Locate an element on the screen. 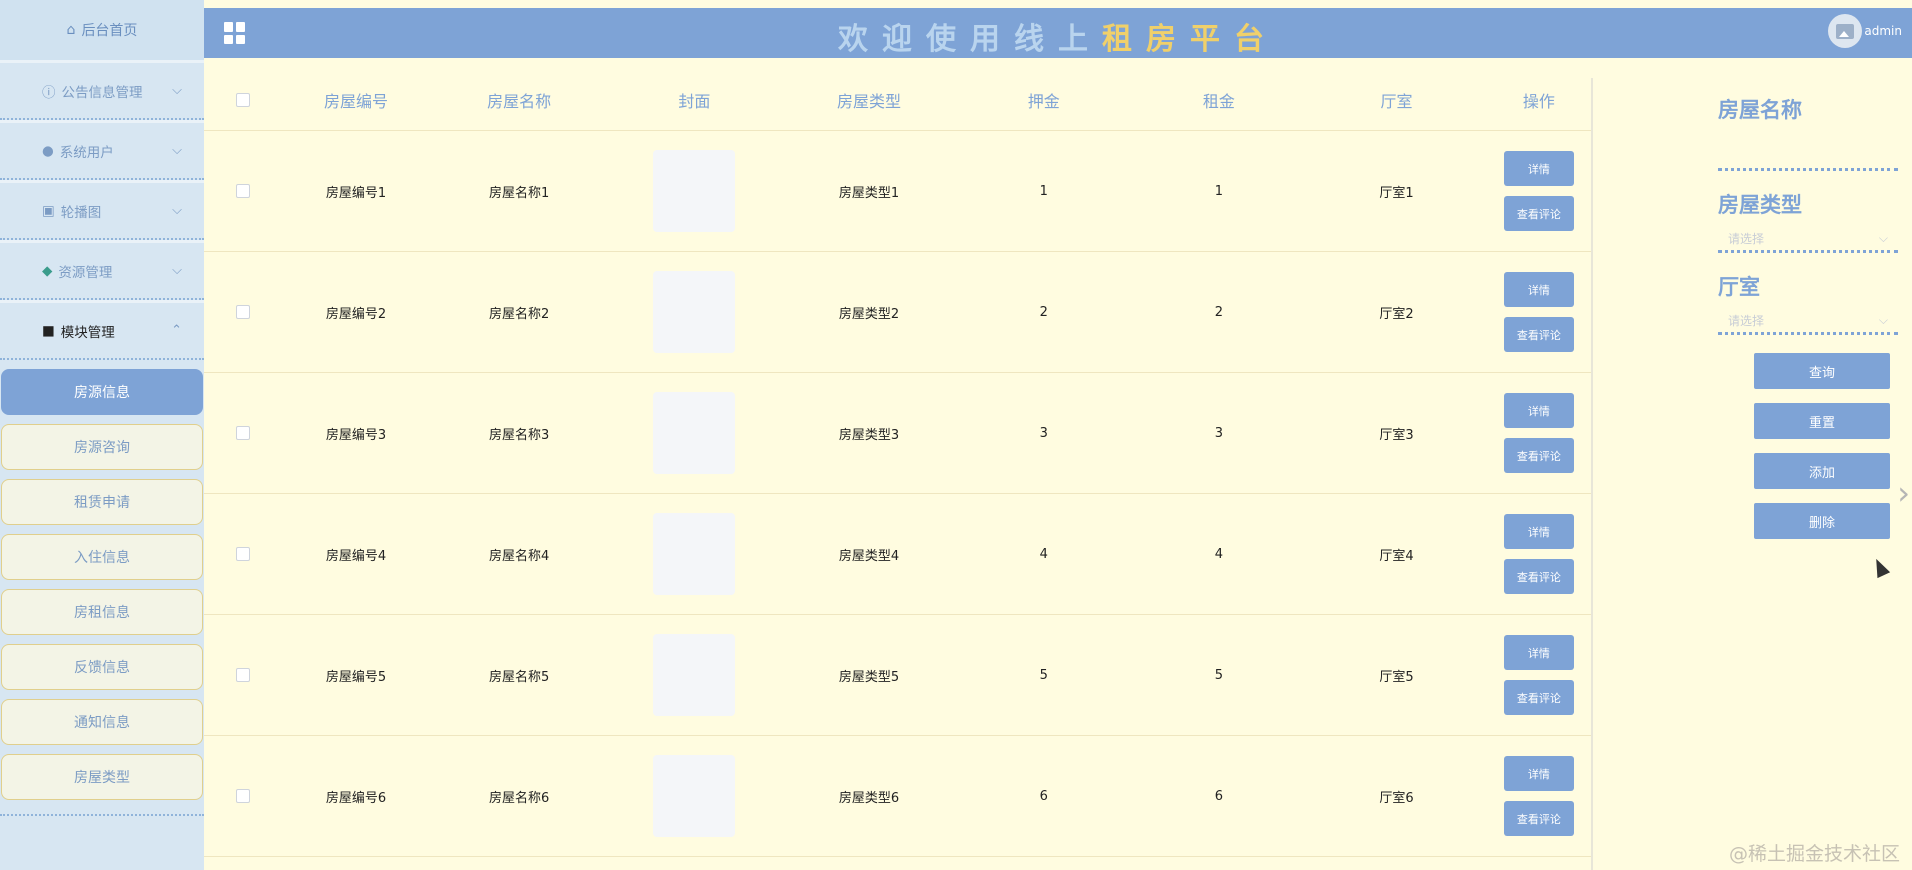  sidebar-item-rent-info: 房租信息 is located at coordinates (102, 612).